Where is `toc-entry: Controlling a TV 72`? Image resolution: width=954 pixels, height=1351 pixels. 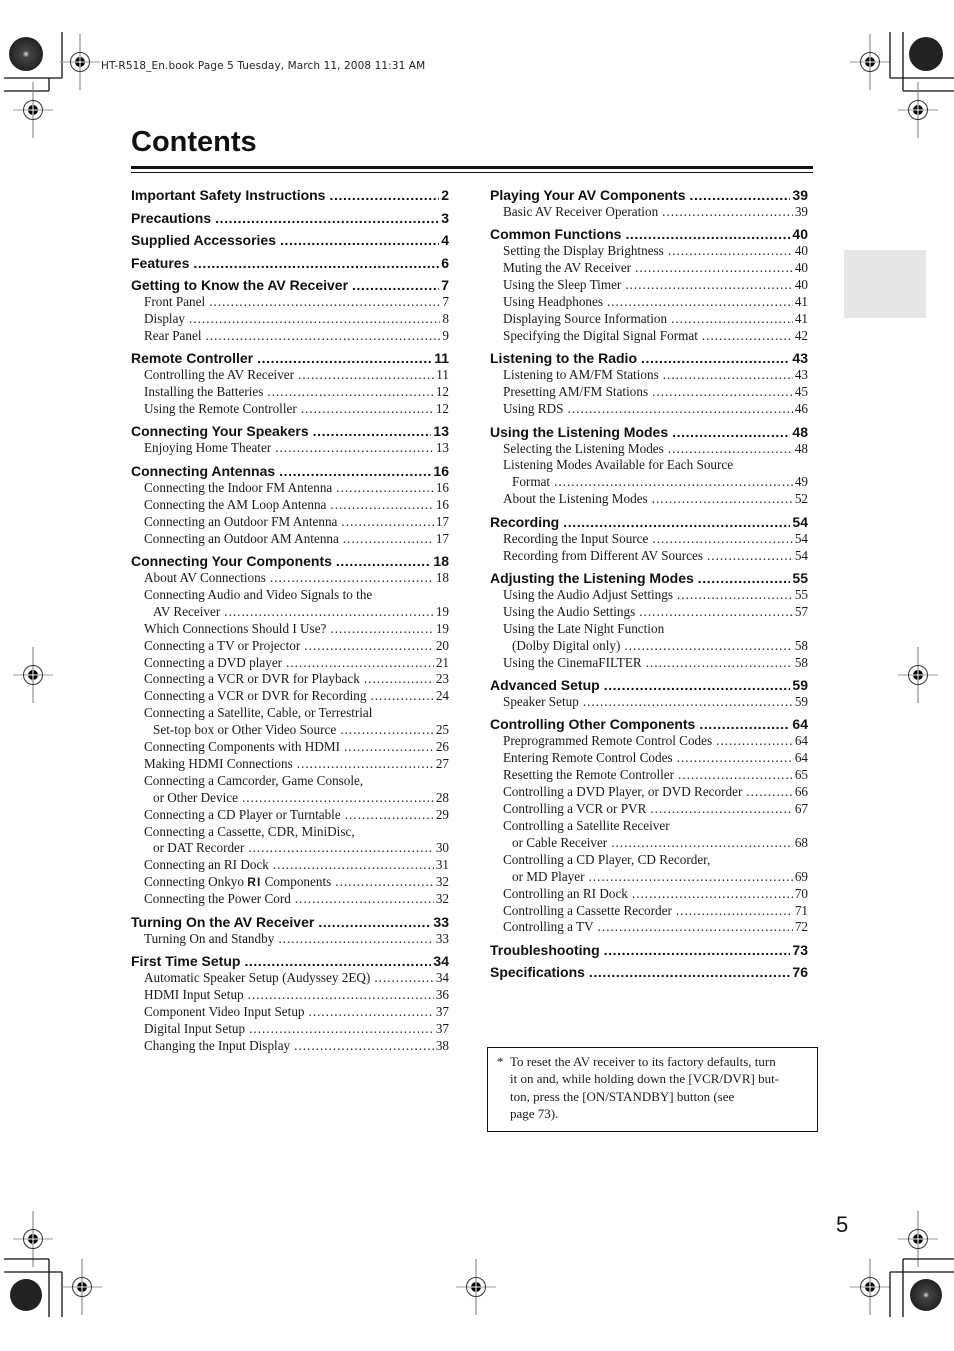 toc-entry: Controlling a TV 72 is located at coordinates (649, 927).